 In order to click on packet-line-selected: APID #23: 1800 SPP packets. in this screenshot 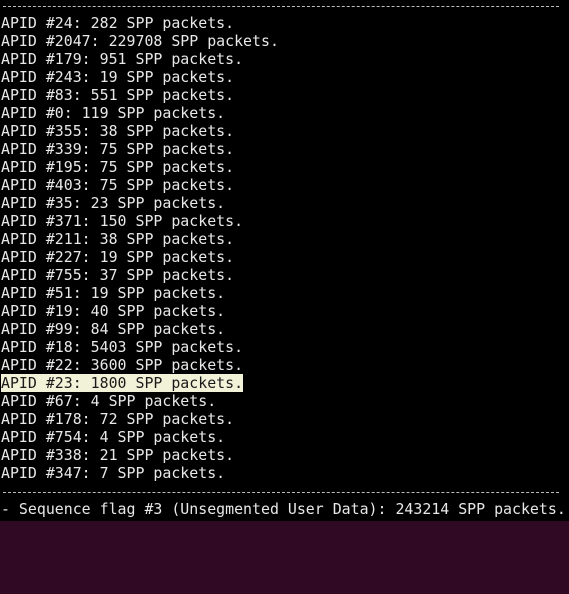, I will do `click(122, 383)`.